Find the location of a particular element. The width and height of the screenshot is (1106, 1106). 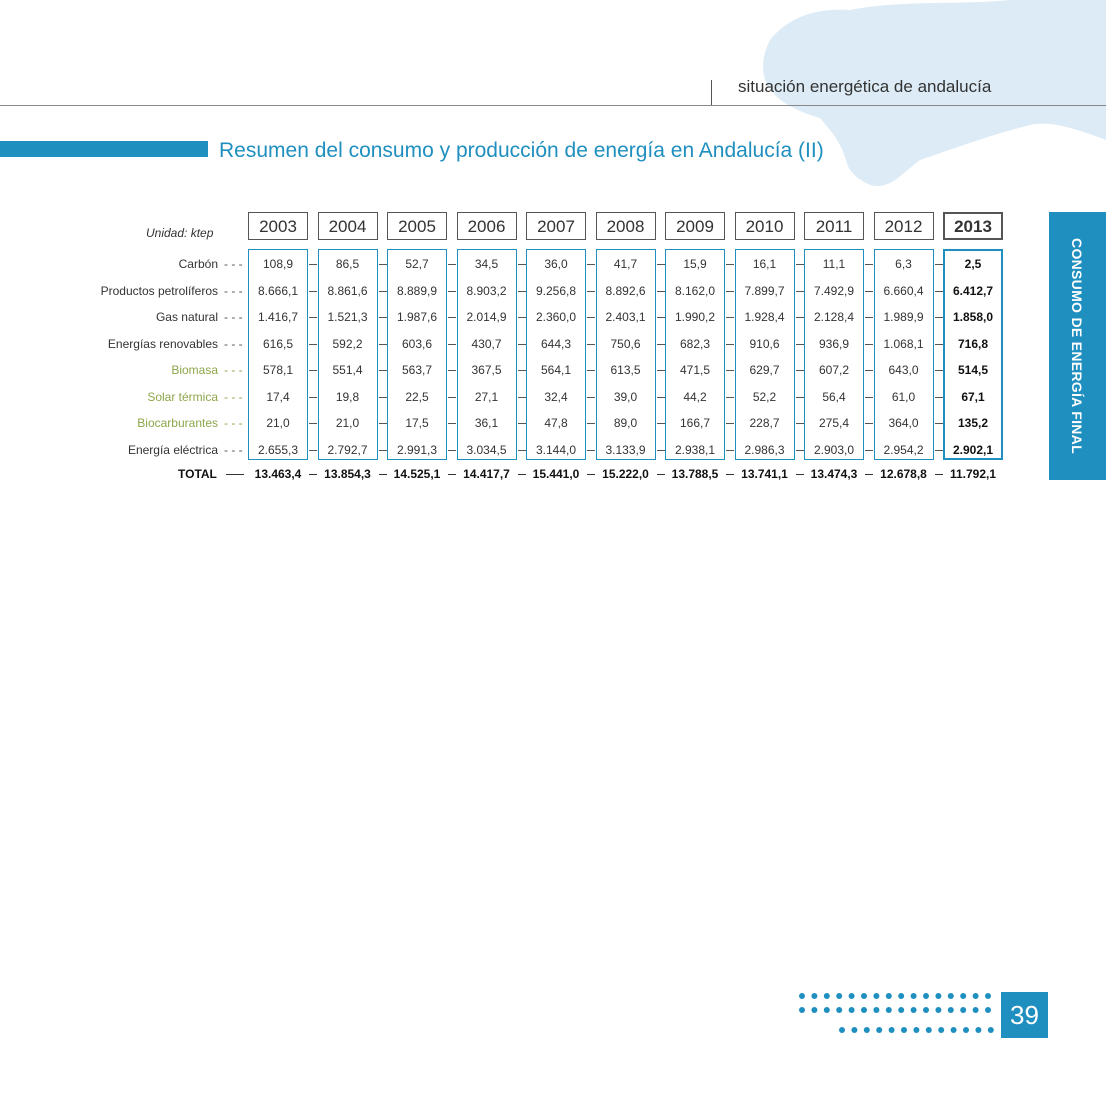

row-label: Productos petrolíferos is located at coordinates (159, 290).